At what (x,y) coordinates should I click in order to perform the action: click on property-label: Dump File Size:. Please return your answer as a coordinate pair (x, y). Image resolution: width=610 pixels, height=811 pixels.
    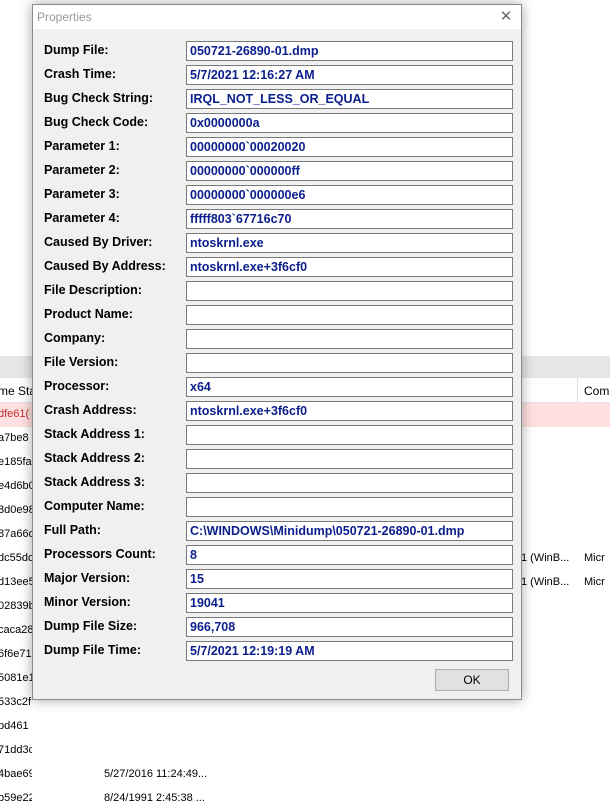
    Looking at the image, I should click on (91, 626).